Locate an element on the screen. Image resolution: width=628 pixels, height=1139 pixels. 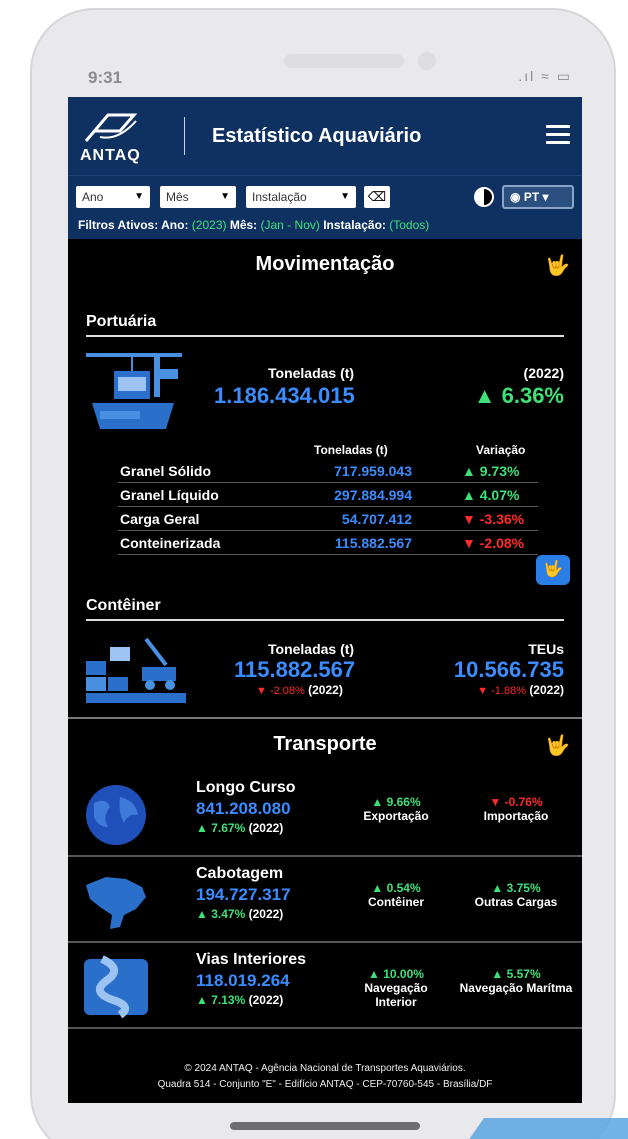
movimentacao-title: Movimentação is located at coordinates (325, 264).